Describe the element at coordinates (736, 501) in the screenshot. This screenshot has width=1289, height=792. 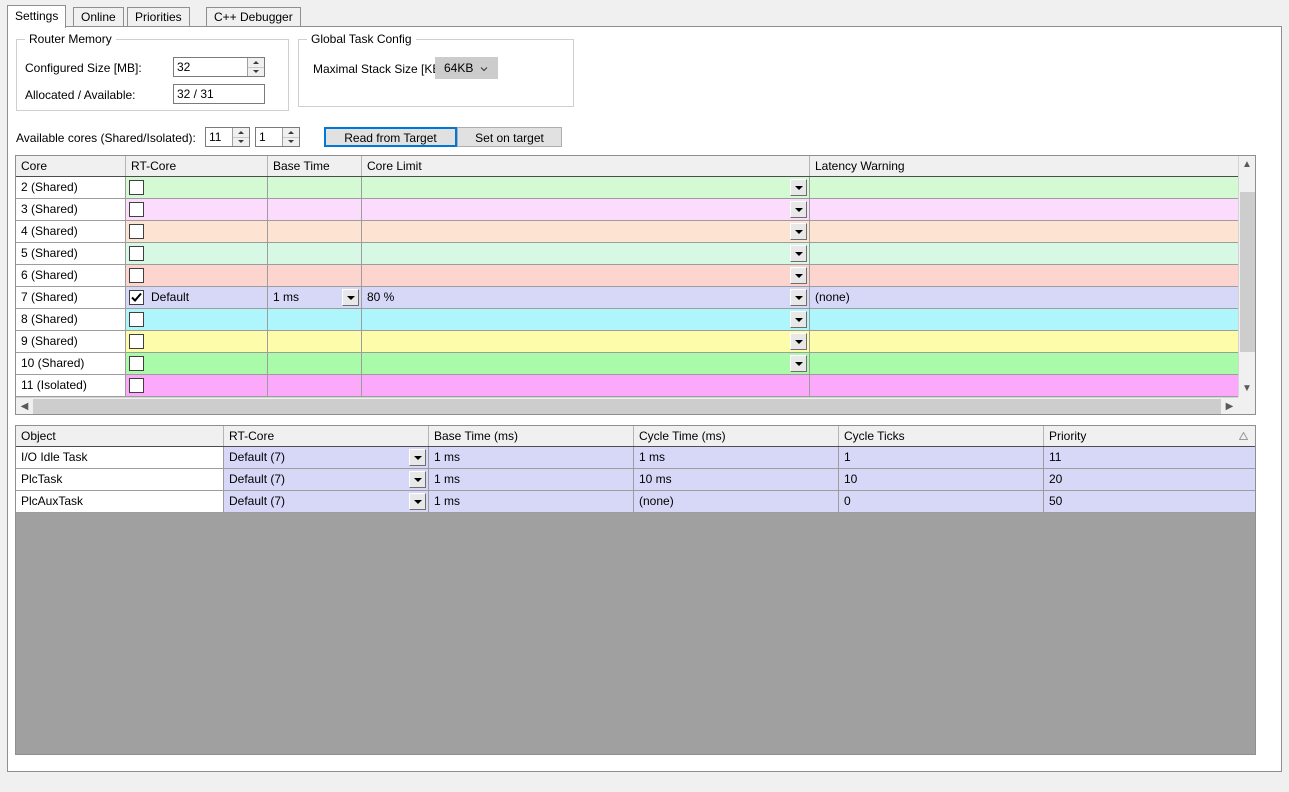
I see `task-cell-cycle-time: (none)` at that location.